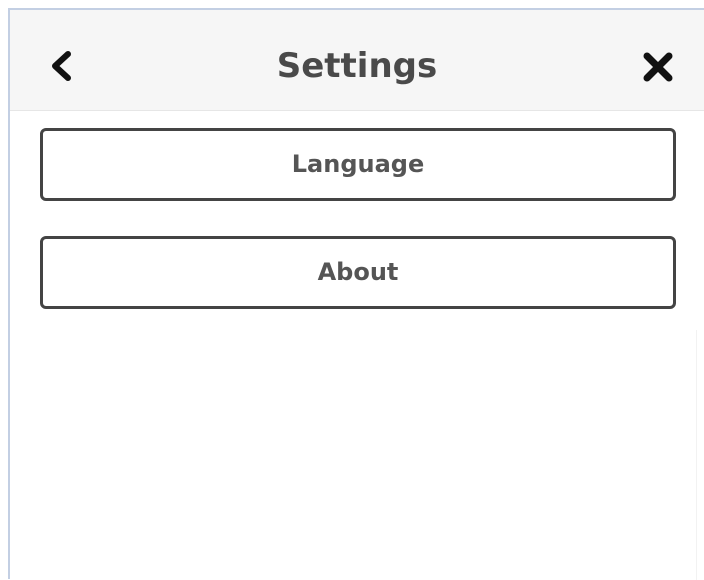 This screenshot has height=580, width=704. I want to click on about-button-label: About, so click(358, 272).